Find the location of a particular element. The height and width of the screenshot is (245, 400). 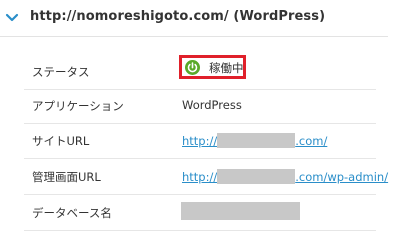

status-badge: 稼働中 is located at coordinates (212, 67).